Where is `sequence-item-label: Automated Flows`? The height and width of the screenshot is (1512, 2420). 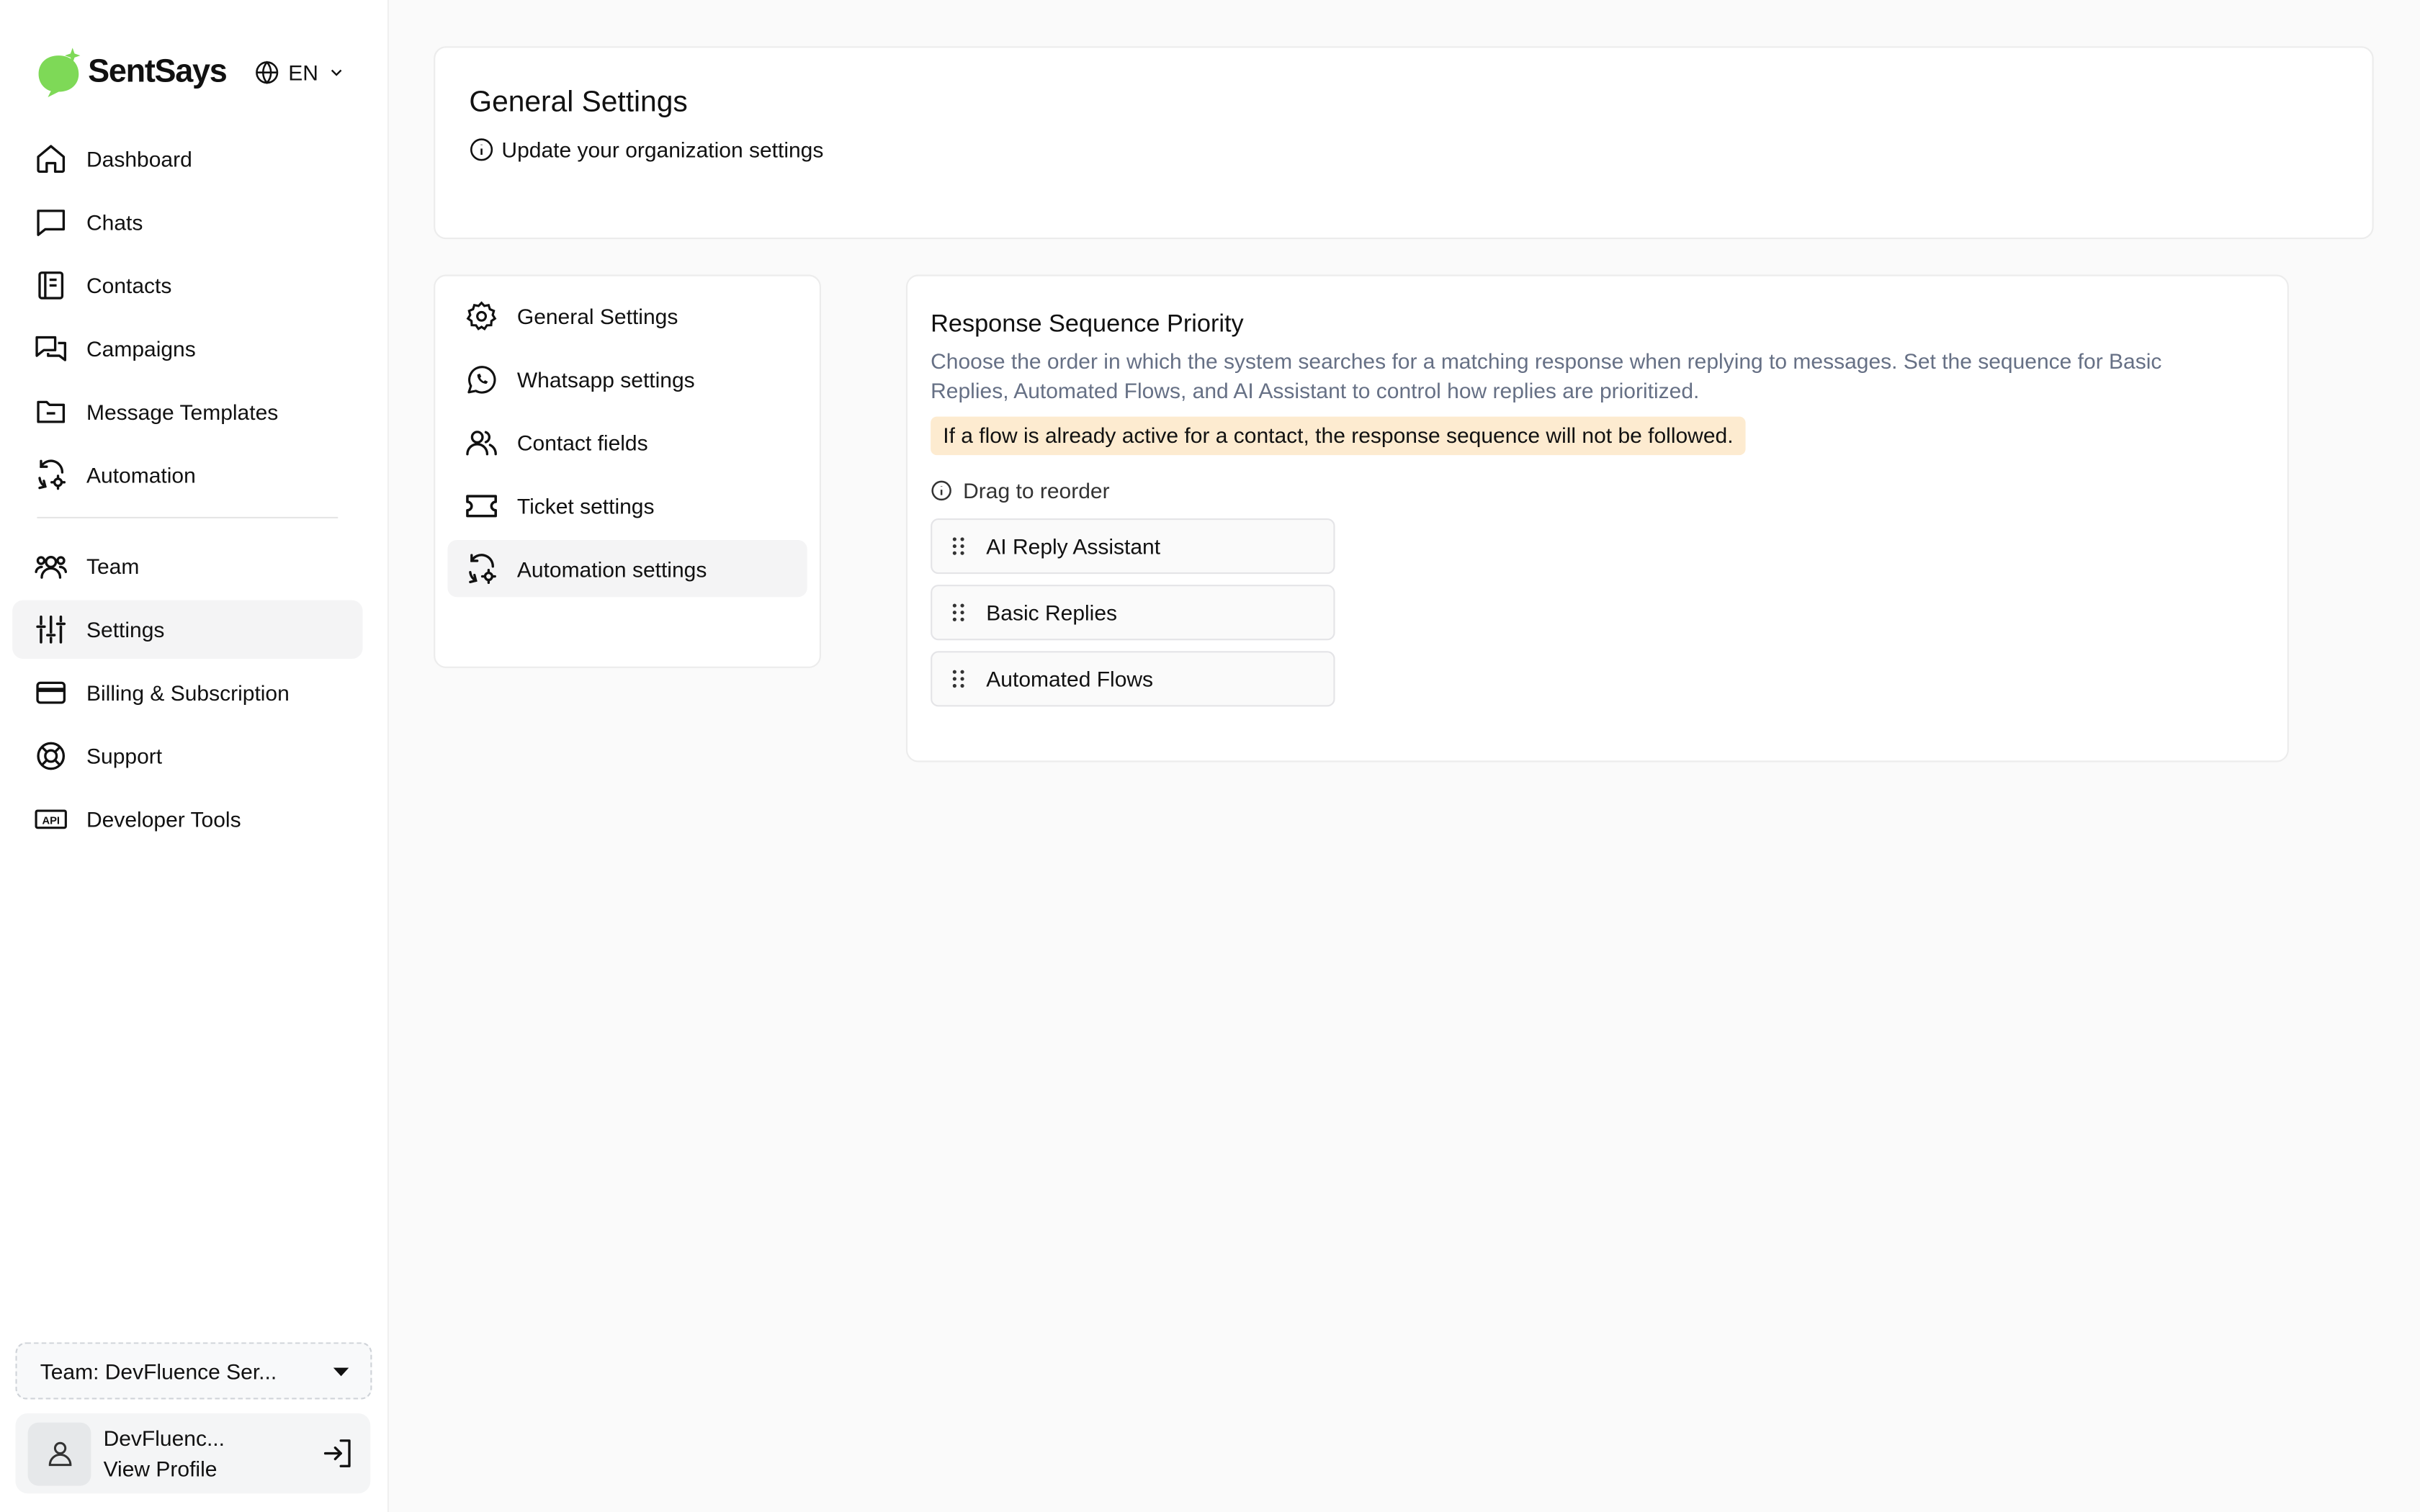 sequence-item-label: Automated Flows is located at coordinates (1070, 678).